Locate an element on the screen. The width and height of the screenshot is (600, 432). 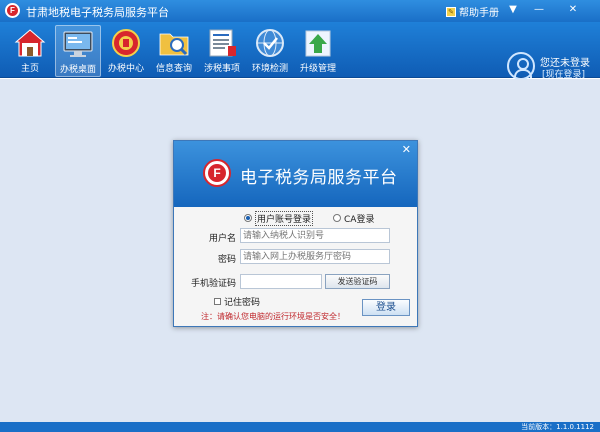
app-title: 甘肃地税电子税务局服务平台 is located at coordinates (97, 12).